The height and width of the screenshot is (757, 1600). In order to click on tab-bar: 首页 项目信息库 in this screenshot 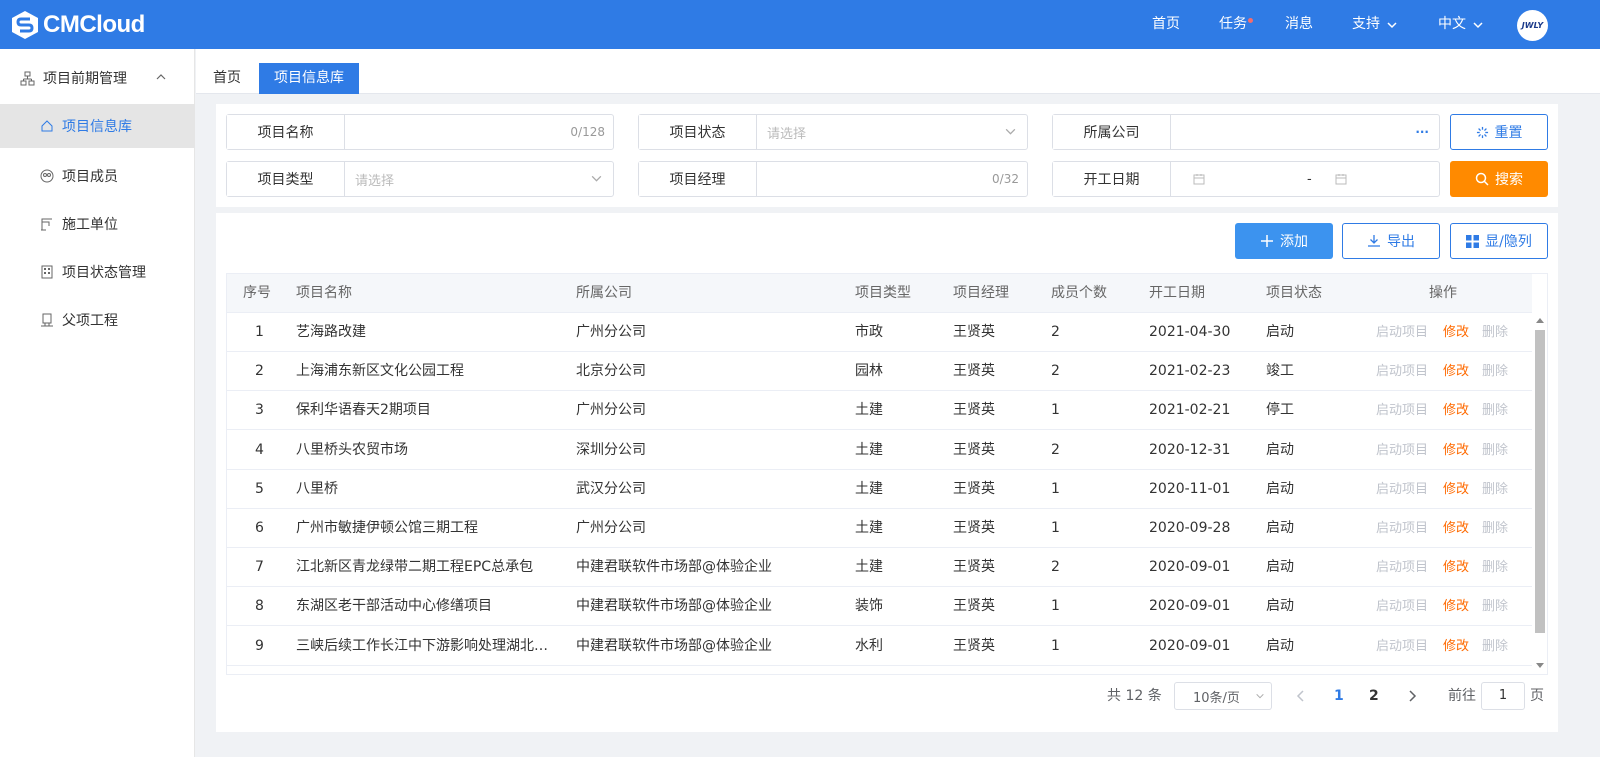, I will do `click(898, 71)`.